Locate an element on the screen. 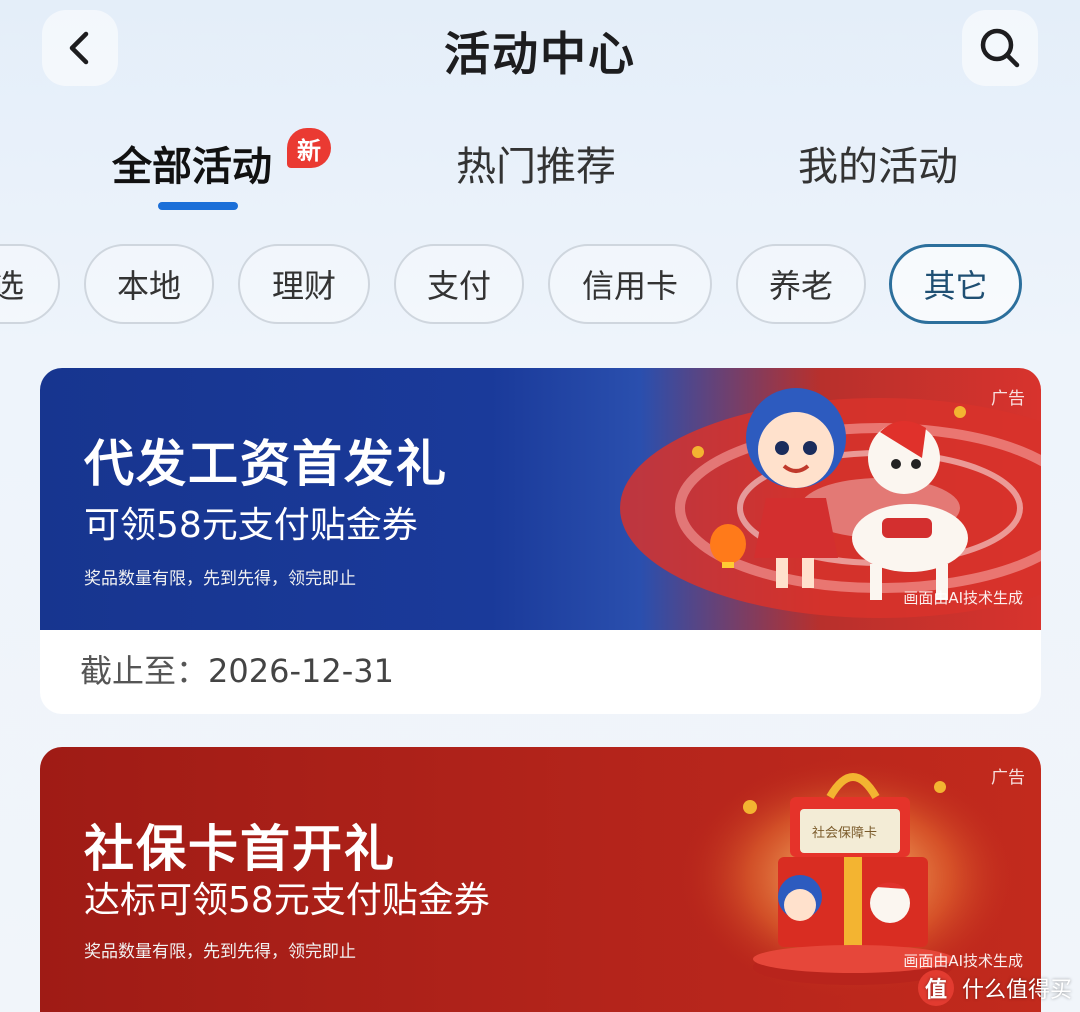  chip-credit-card: 信用卡 is located at coordinates (630, 284).